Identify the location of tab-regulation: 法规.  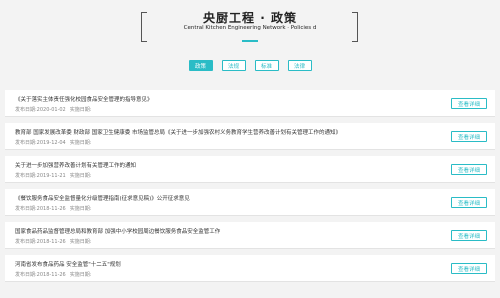
(233, 65).